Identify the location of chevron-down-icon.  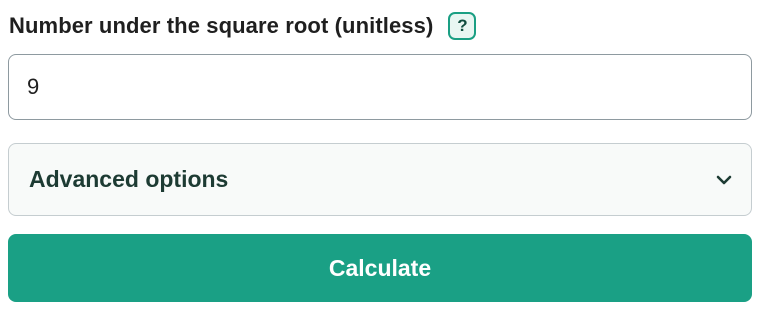
(724, 180).